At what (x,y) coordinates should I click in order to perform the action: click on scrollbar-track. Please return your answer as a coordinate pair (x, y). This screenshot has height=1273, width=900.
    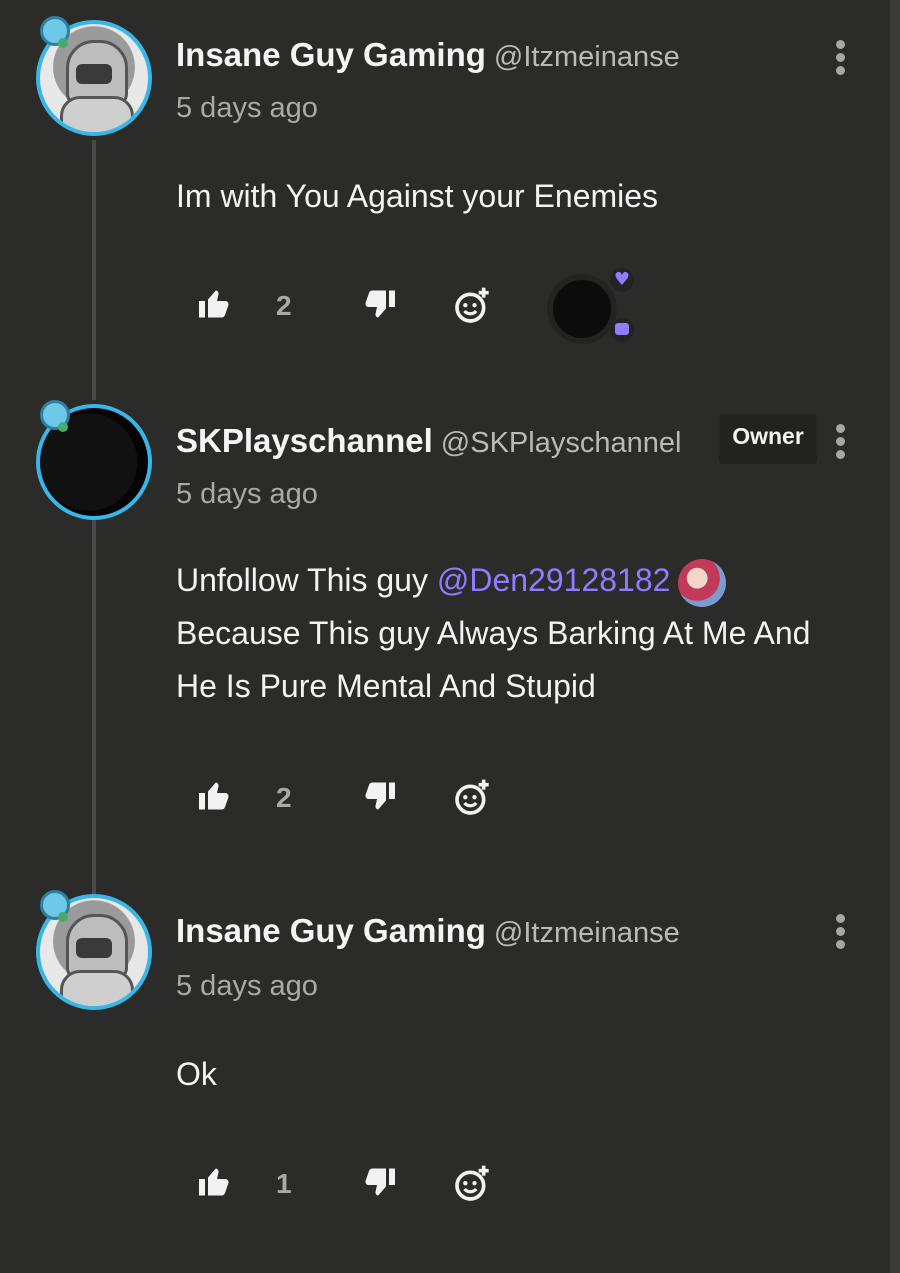
    Looking at the image, I should click on (895, 636).